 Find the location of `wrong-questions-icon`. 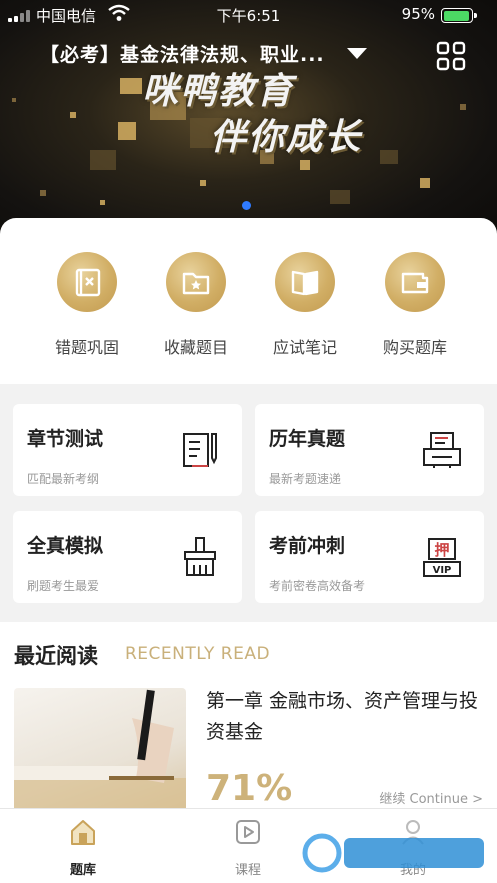

wrong-questions-icon is located at coordinates (88, 282).